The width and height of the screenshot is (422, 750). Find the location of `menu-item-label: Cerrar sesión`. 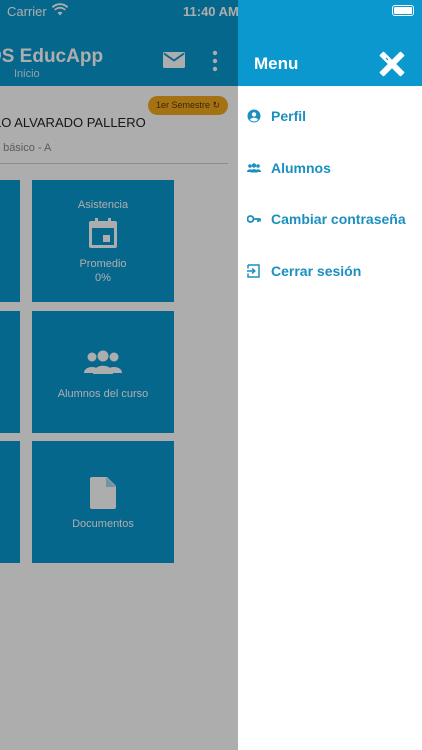

menu-item-label: Cerrar sesión is located at coordinates (316, 271).